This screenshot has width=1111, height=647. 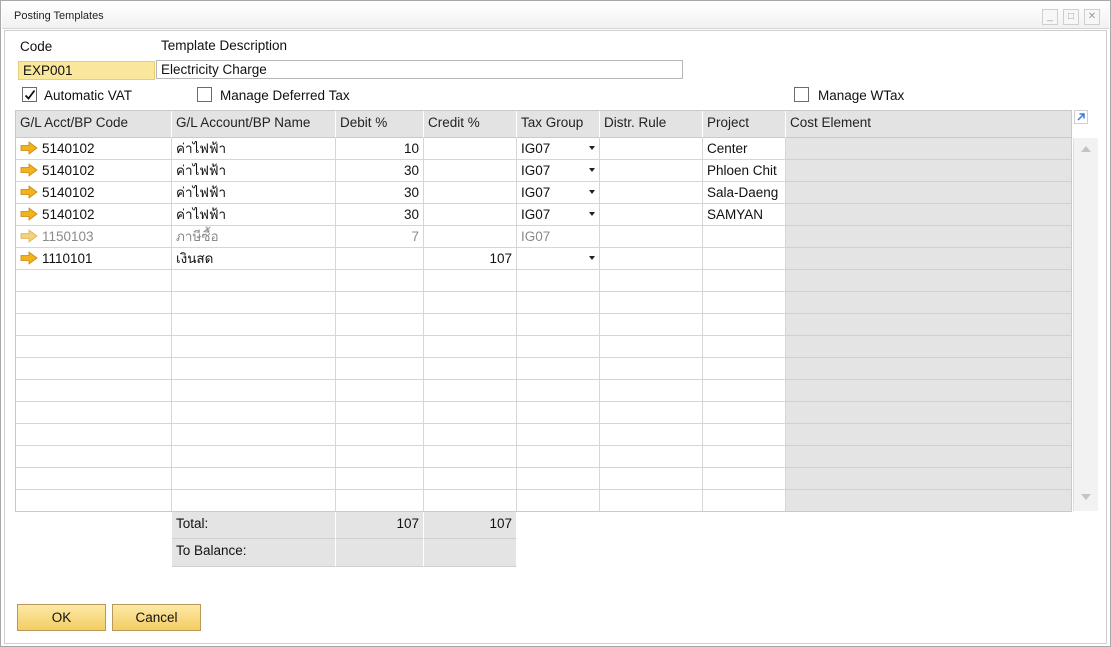 What do you see at coordinates (254, 259) in the screenshot?
I see `cell-name: เงินสด` at bounding box center [254, 259].